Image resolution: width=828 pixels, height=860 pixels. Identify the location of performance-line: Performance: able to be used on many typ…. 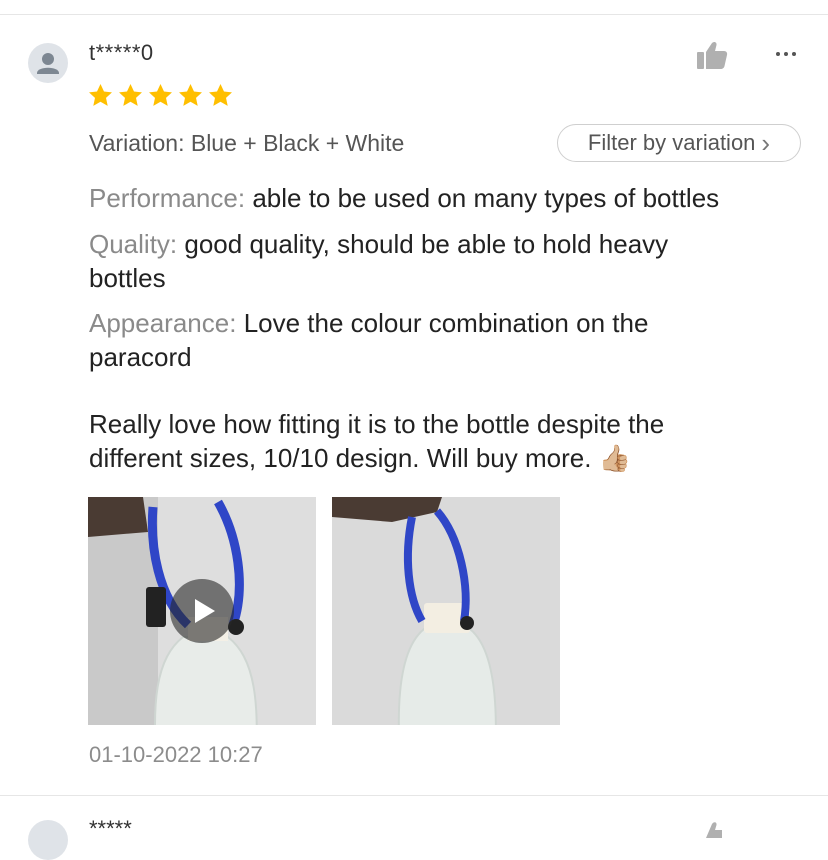
(449, 198).